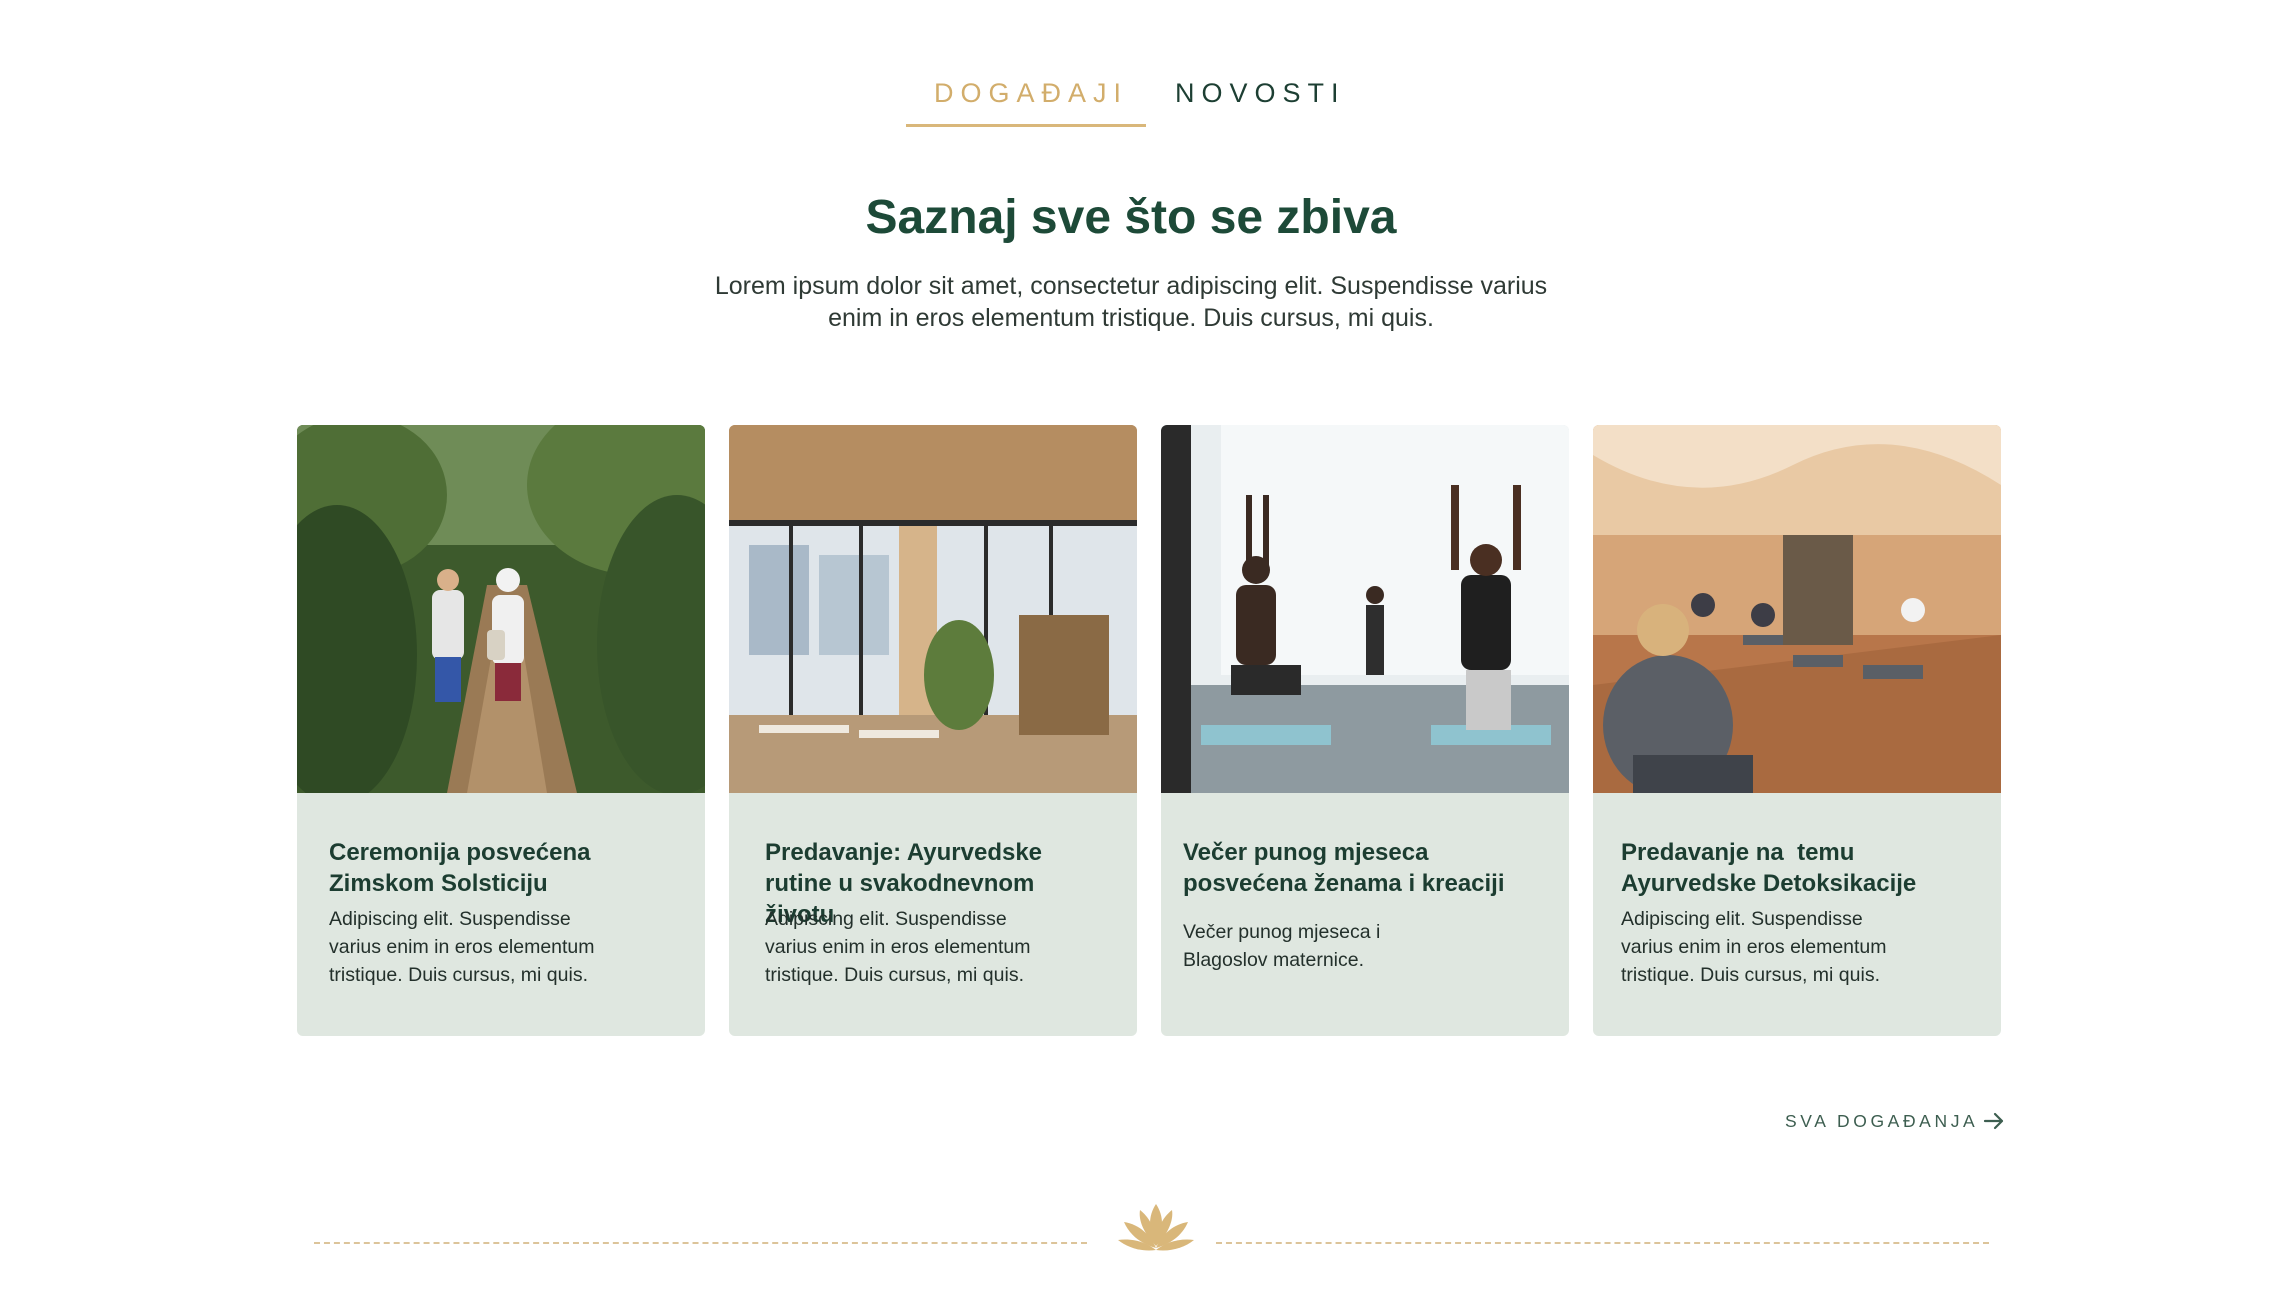 This screenshot has width=2286, height=1312. I want to click on event-card-title-line: Predavanje na temu, so click(1738, 852).